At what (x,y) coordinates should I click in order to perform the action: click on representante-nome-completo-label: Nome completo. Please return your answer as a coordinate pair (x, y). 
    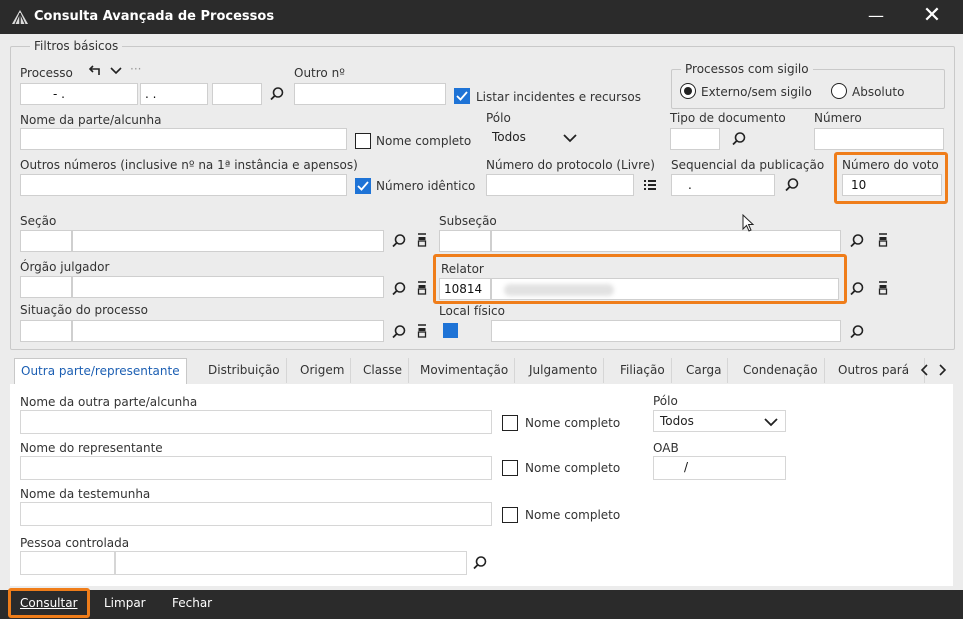
    Looking at the image, I should click on (573, 468).